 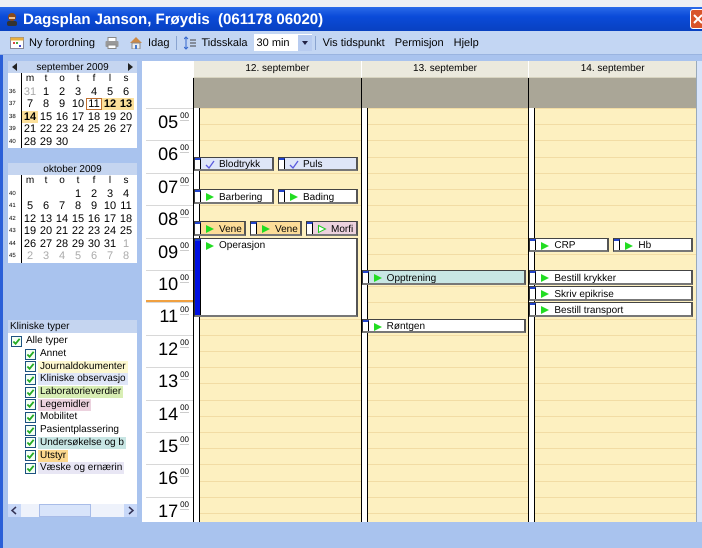 I want to click on calendar-day: 24, so click(x=110, y=231).